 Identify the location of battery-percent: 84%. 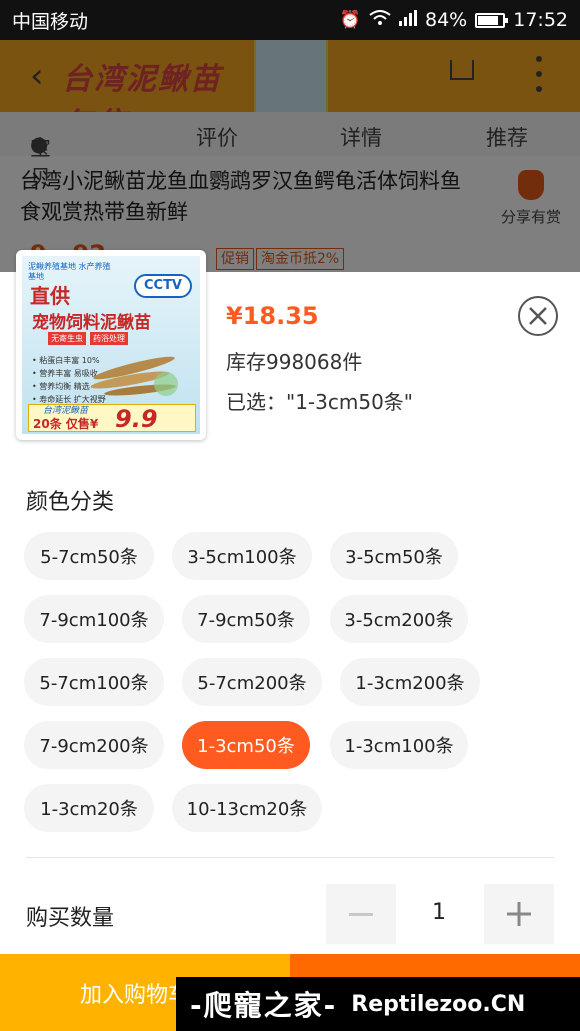
(446, 20).